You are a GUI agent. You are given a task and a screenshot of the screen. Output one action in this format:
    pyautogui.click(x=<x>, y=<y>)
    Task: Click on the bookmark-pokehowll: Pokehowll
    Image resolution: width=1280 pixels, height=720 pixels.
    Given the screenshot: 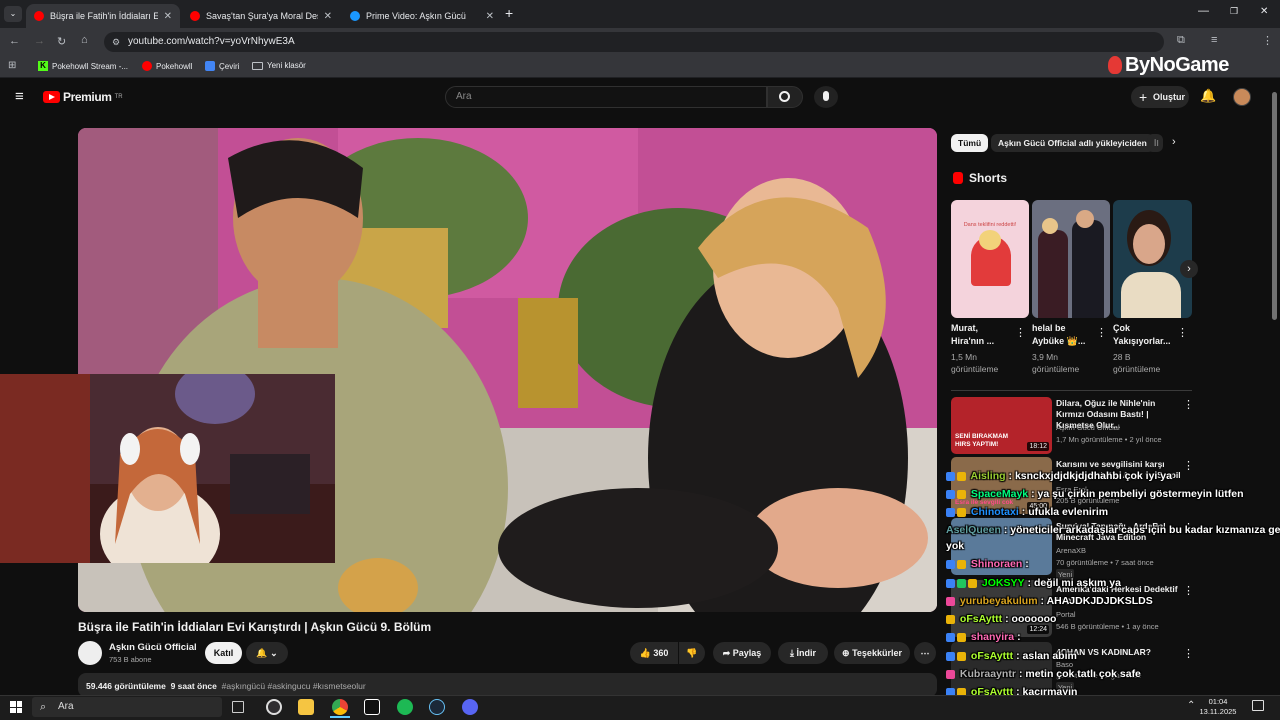 What is the action you would take?
    pyautogui.click(x=167, y=66)
    